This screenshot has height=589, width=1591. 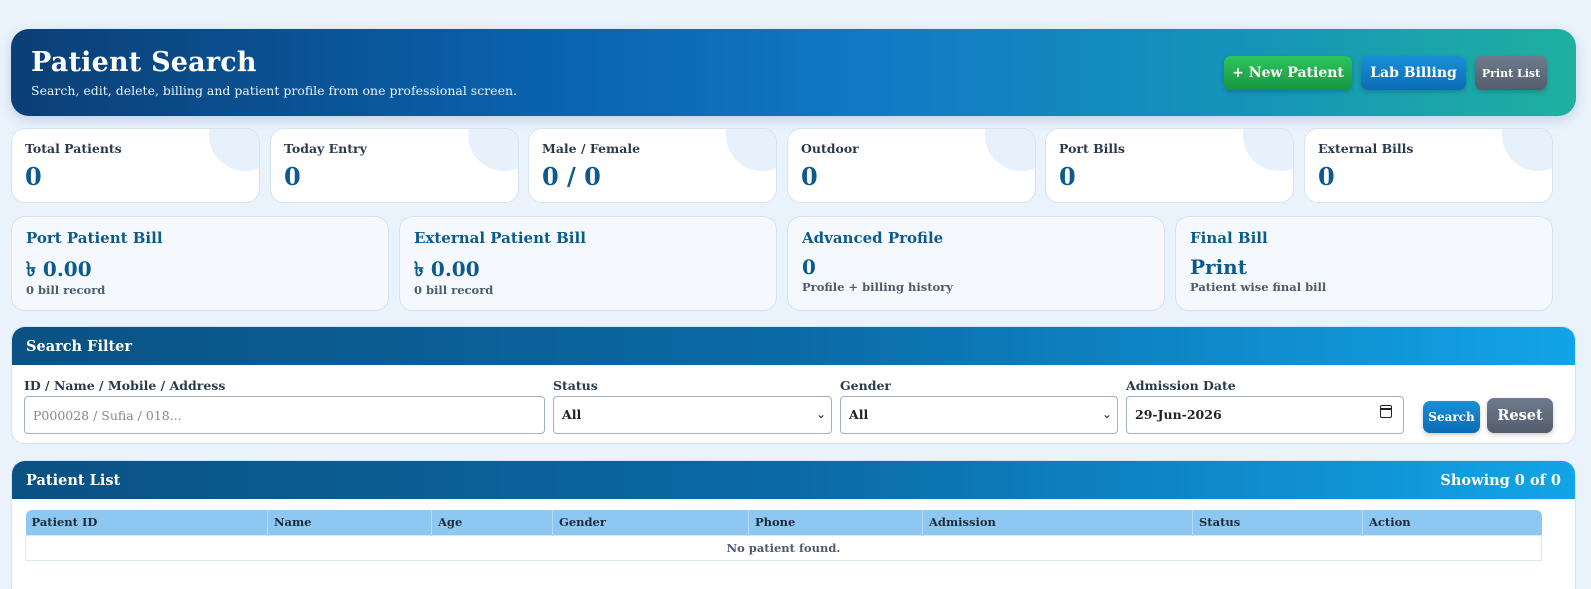 What do you see at coordinates (650, 522) in the screenshot?
I see `column-header: Gender` at bounding box center [650, 522].